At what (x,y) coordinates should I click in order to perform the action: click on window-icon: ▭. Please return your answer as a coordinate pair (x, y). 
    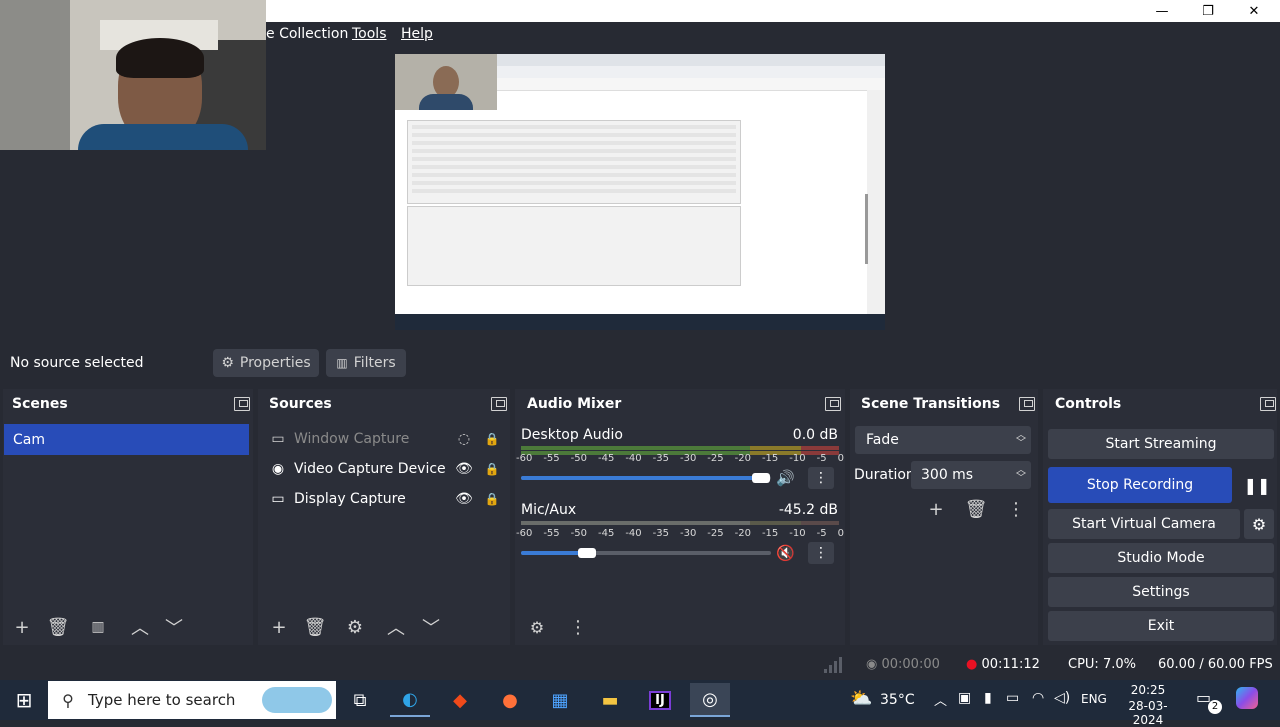
    Looking at the image, I should click on (278, 439).